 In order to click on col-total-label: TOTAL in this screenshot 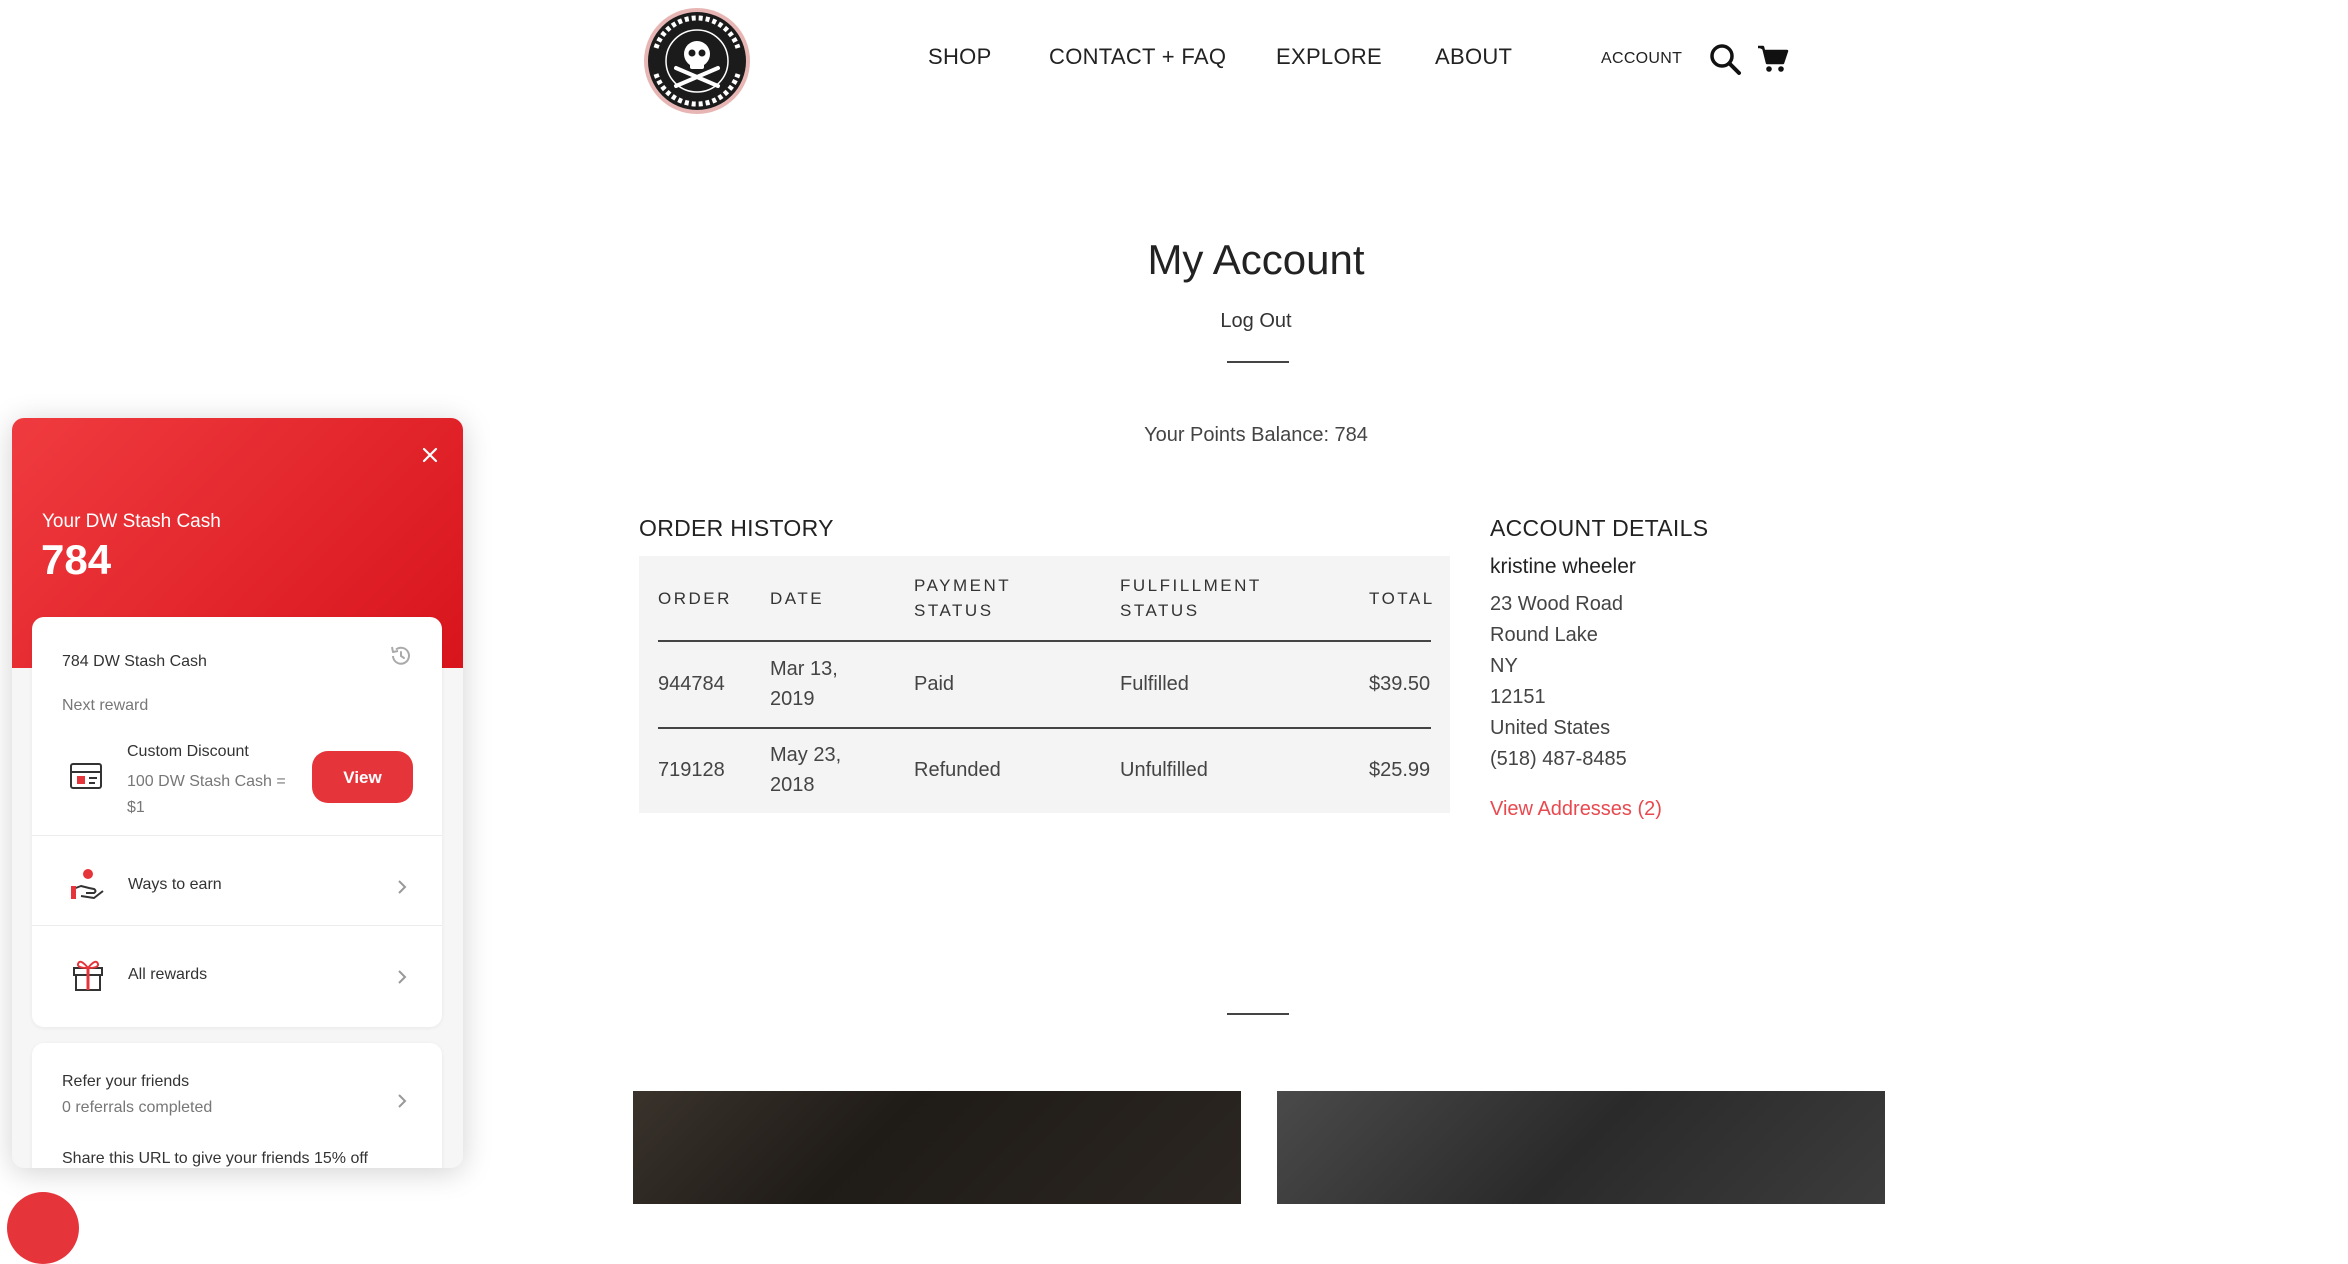, I will do `click(1402, 598)`.